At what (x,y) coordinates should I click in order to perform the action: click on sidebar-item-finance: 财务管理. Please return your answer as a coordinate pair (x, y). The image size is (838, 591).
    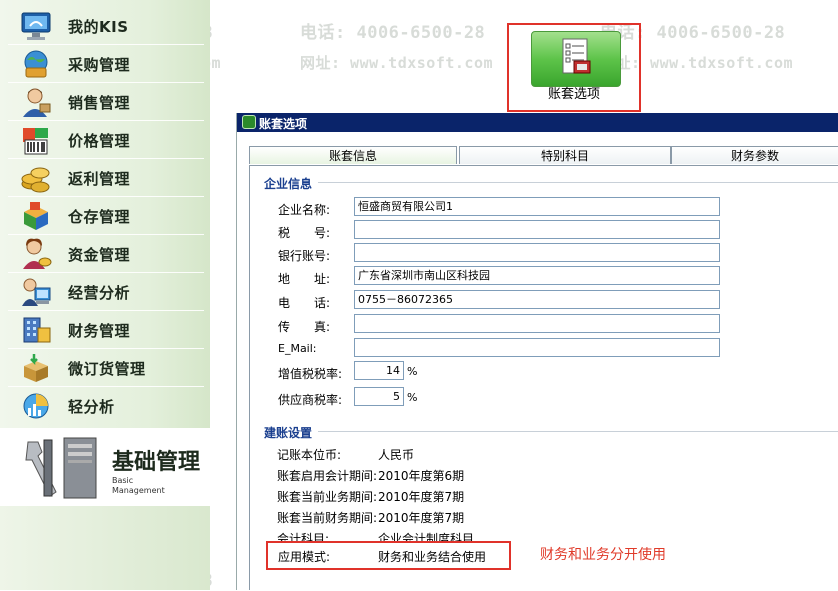
    Looking at the image, I should click on (105, 330).